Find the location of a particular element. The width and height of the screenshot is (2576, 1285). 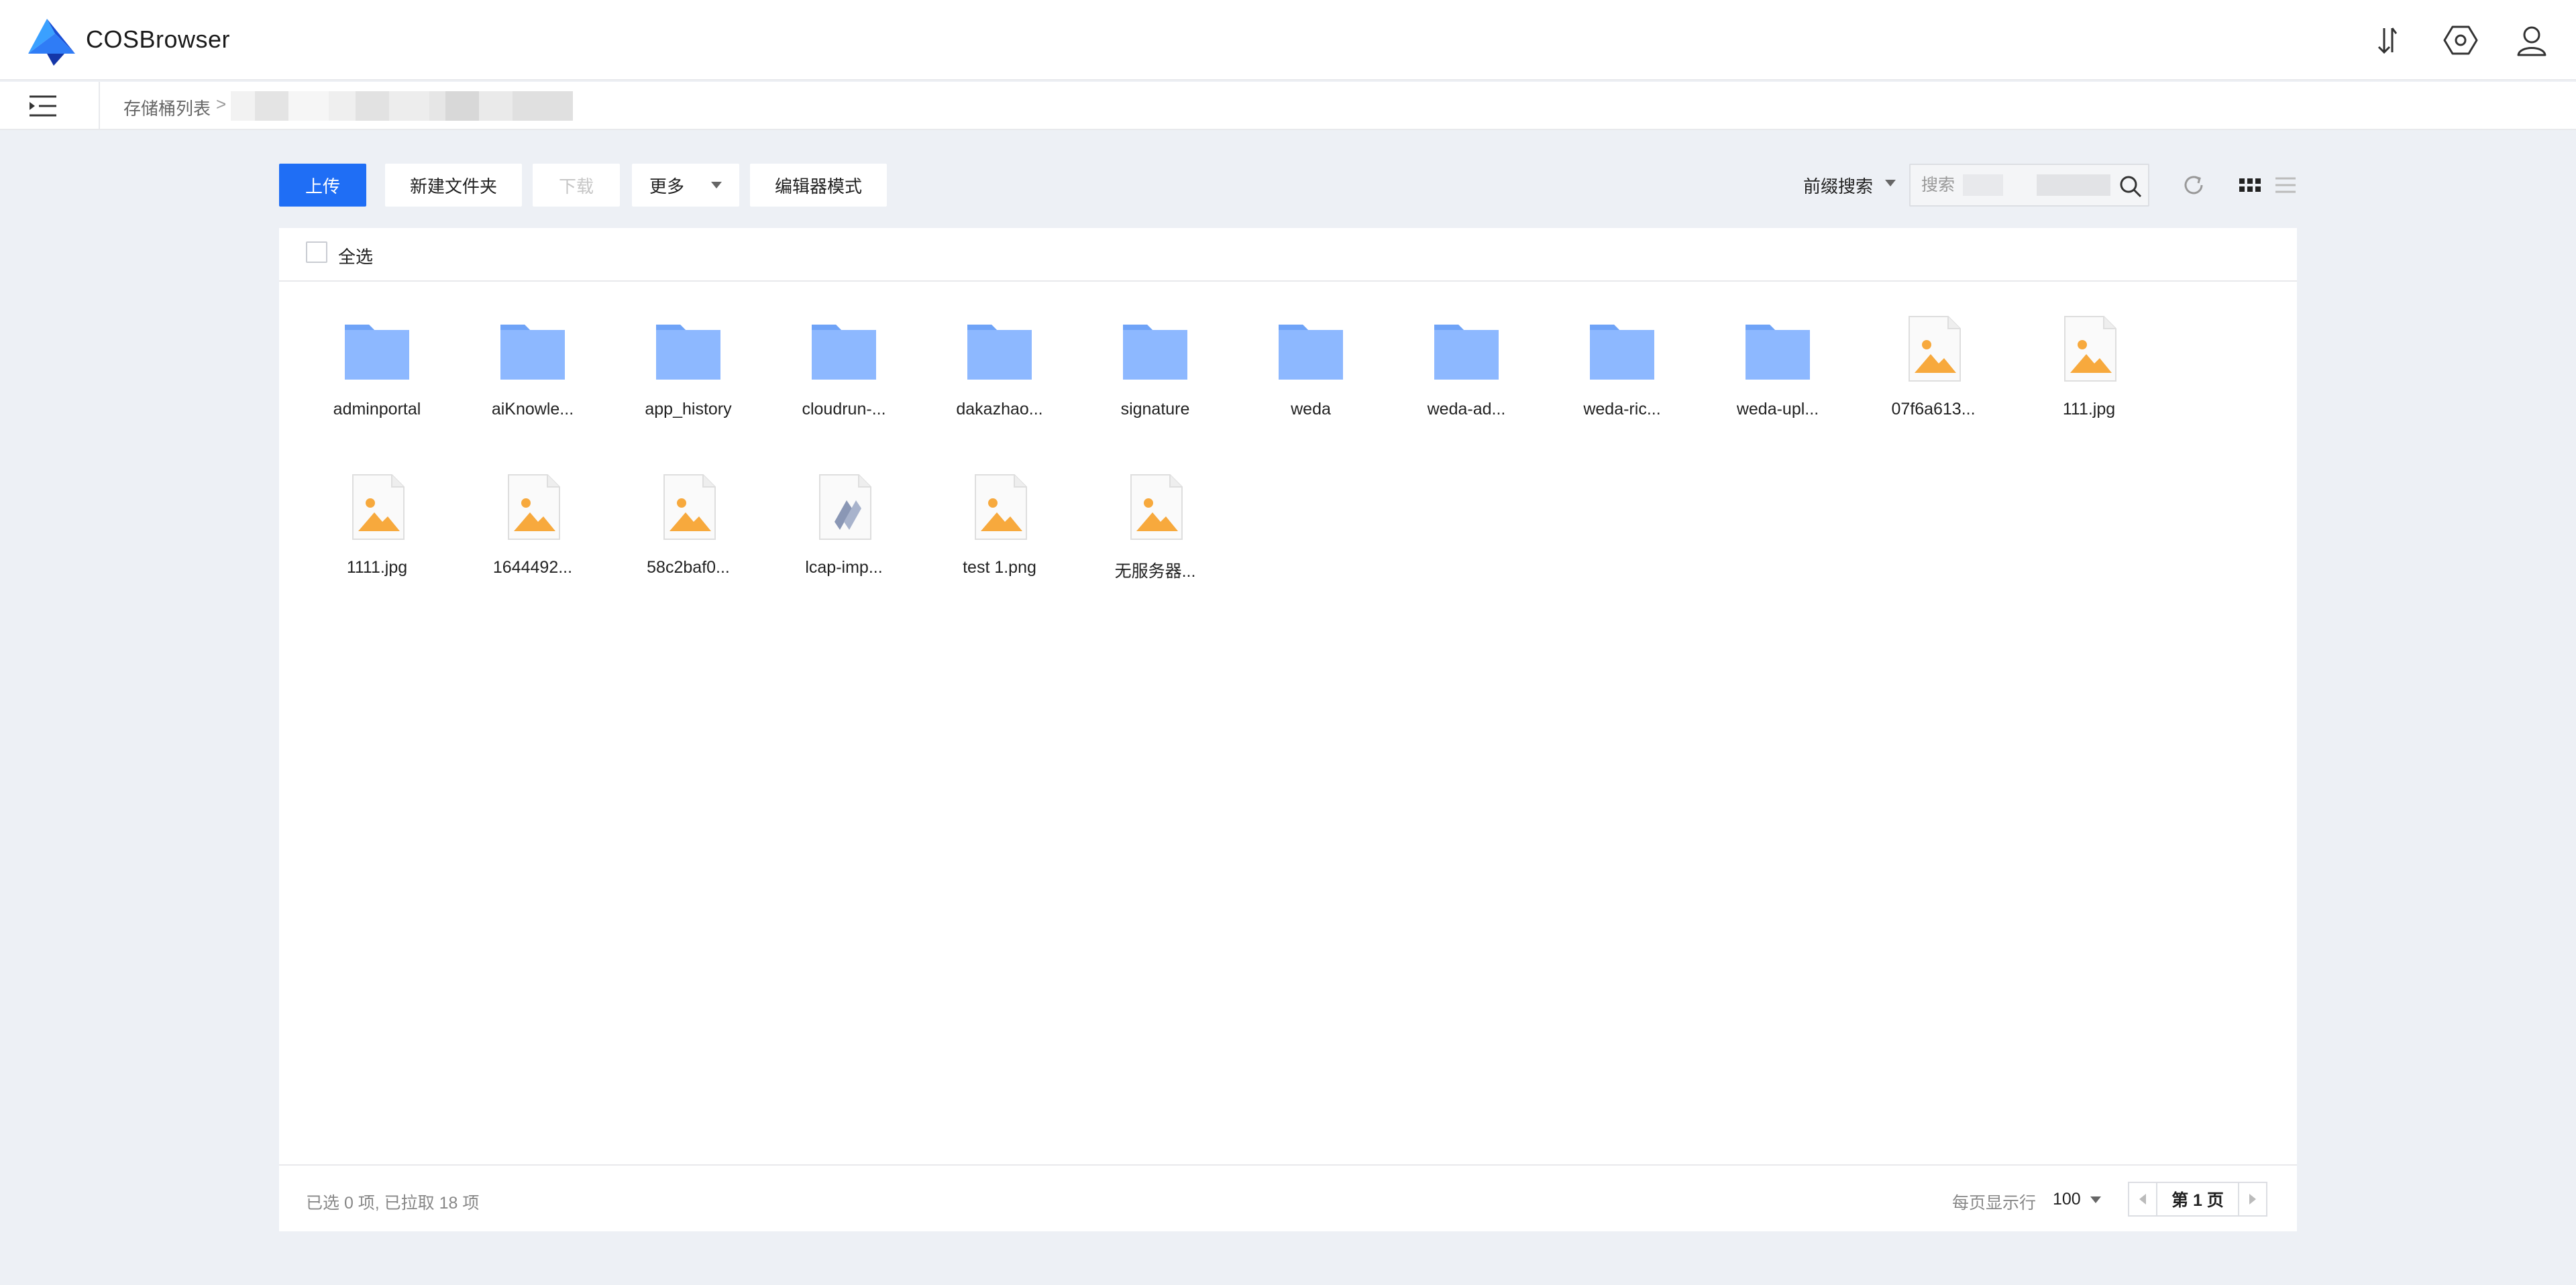

folder-item: app_history is located at coordinates (688, 362).